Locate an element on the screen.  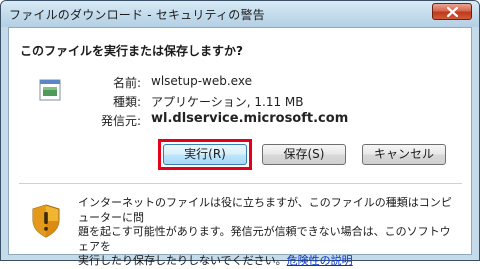
file-name: wlsetup-web.exe is located at coordinates (201, 81).